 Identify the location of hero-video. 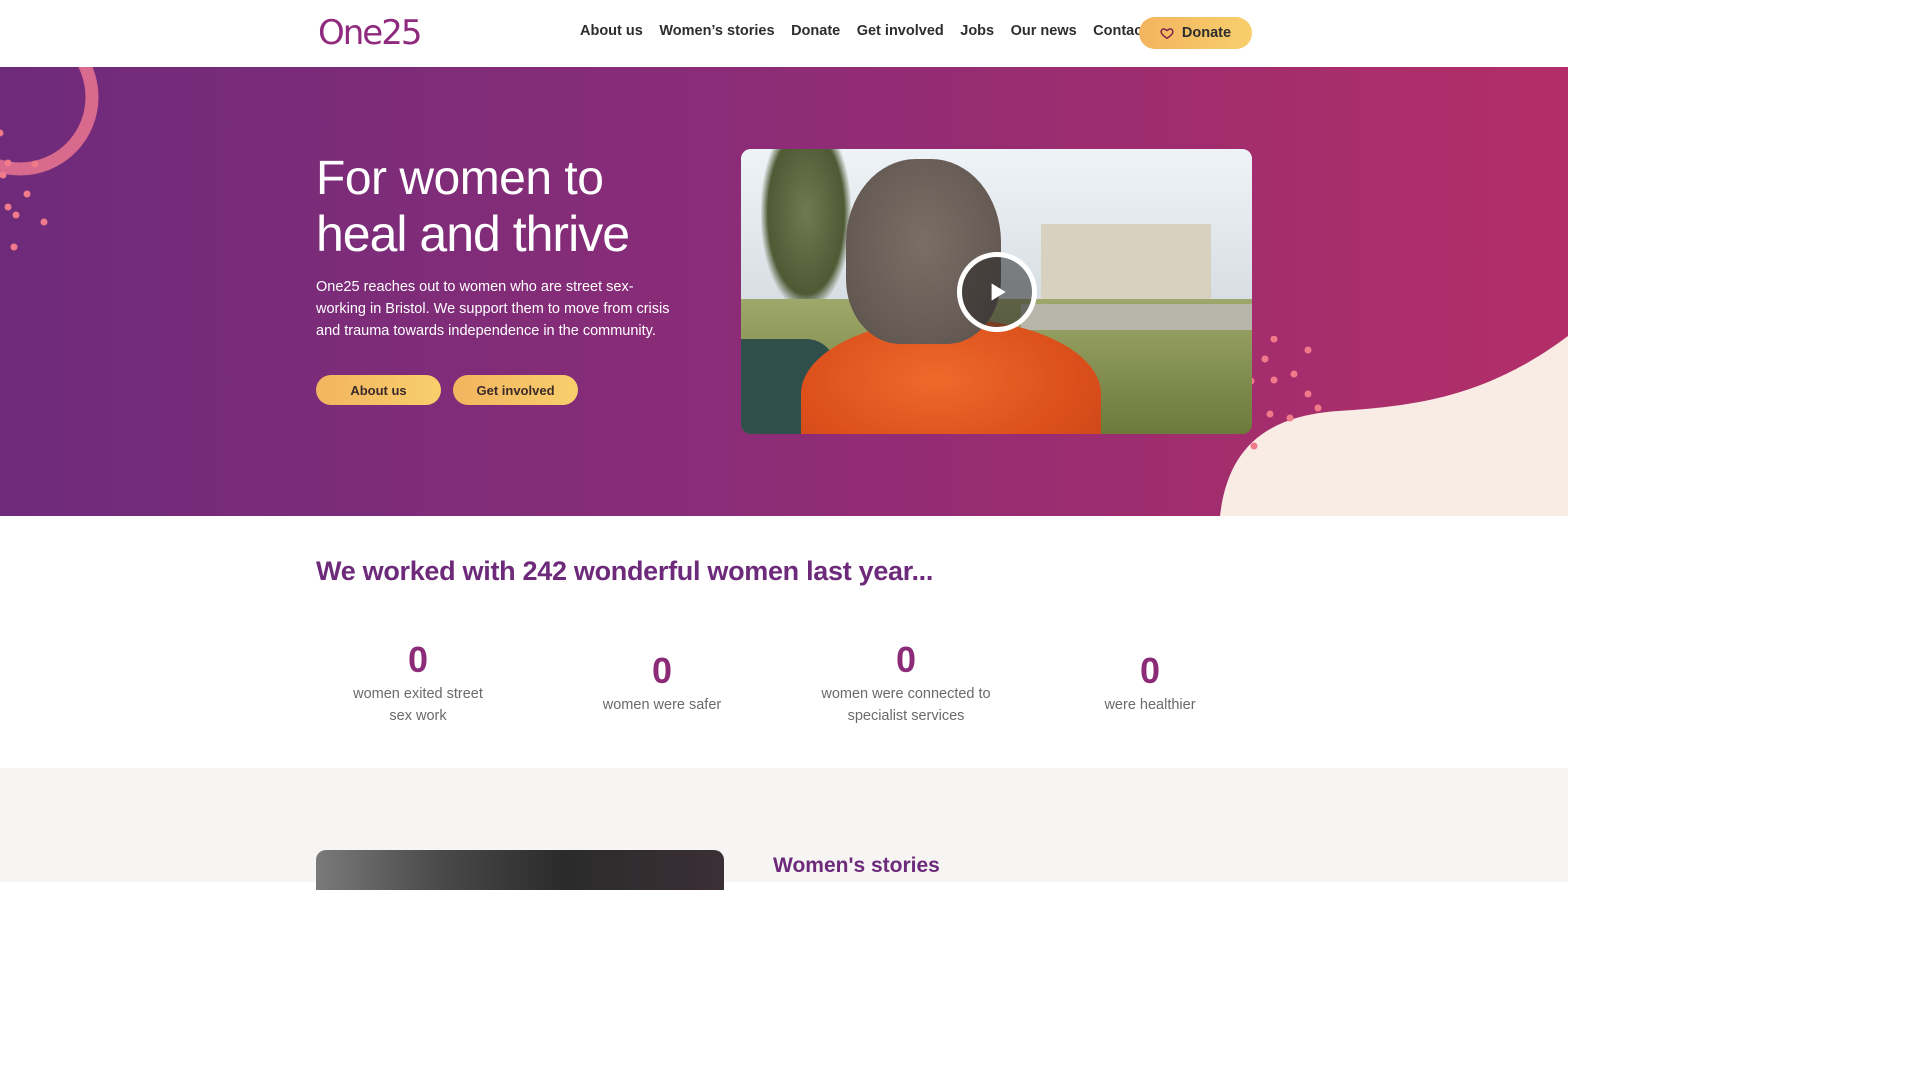
(996, 291).